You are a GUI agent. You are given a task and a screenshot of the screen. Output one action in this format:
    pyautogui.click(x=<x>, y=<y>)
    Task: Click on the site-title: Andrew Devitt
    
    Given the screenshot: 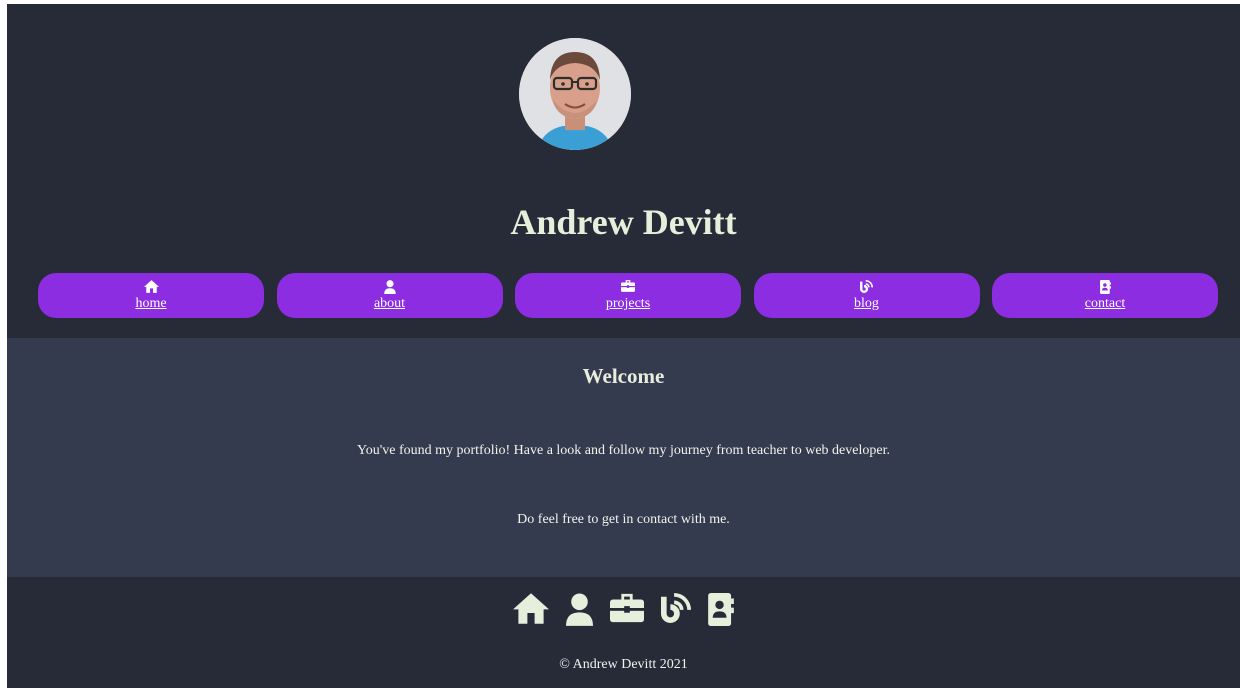 What is the action you would take?
    pyautogui.click(x=623, y=222)
    